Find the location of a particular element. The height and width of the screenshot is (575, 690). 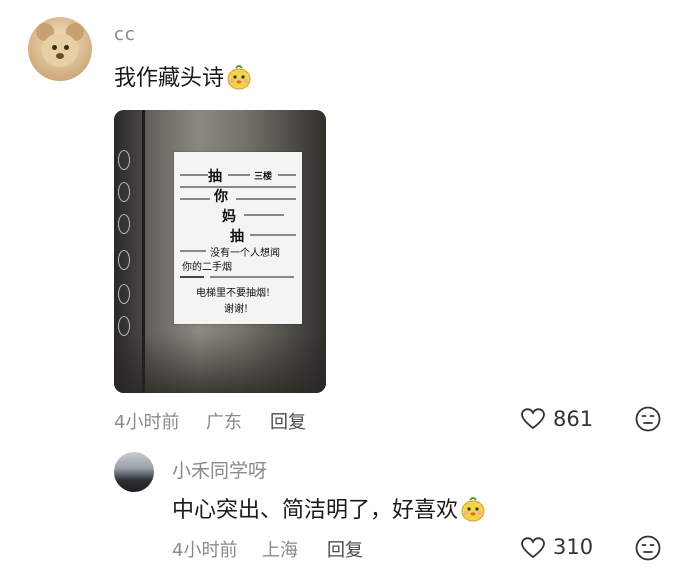

elevator-notice: 抽 三楼 你 妈 抽 没有一个人想闻 你的二手烟 电梯里不要抽烟! 谢谢! is located at coordinates (238, 238).